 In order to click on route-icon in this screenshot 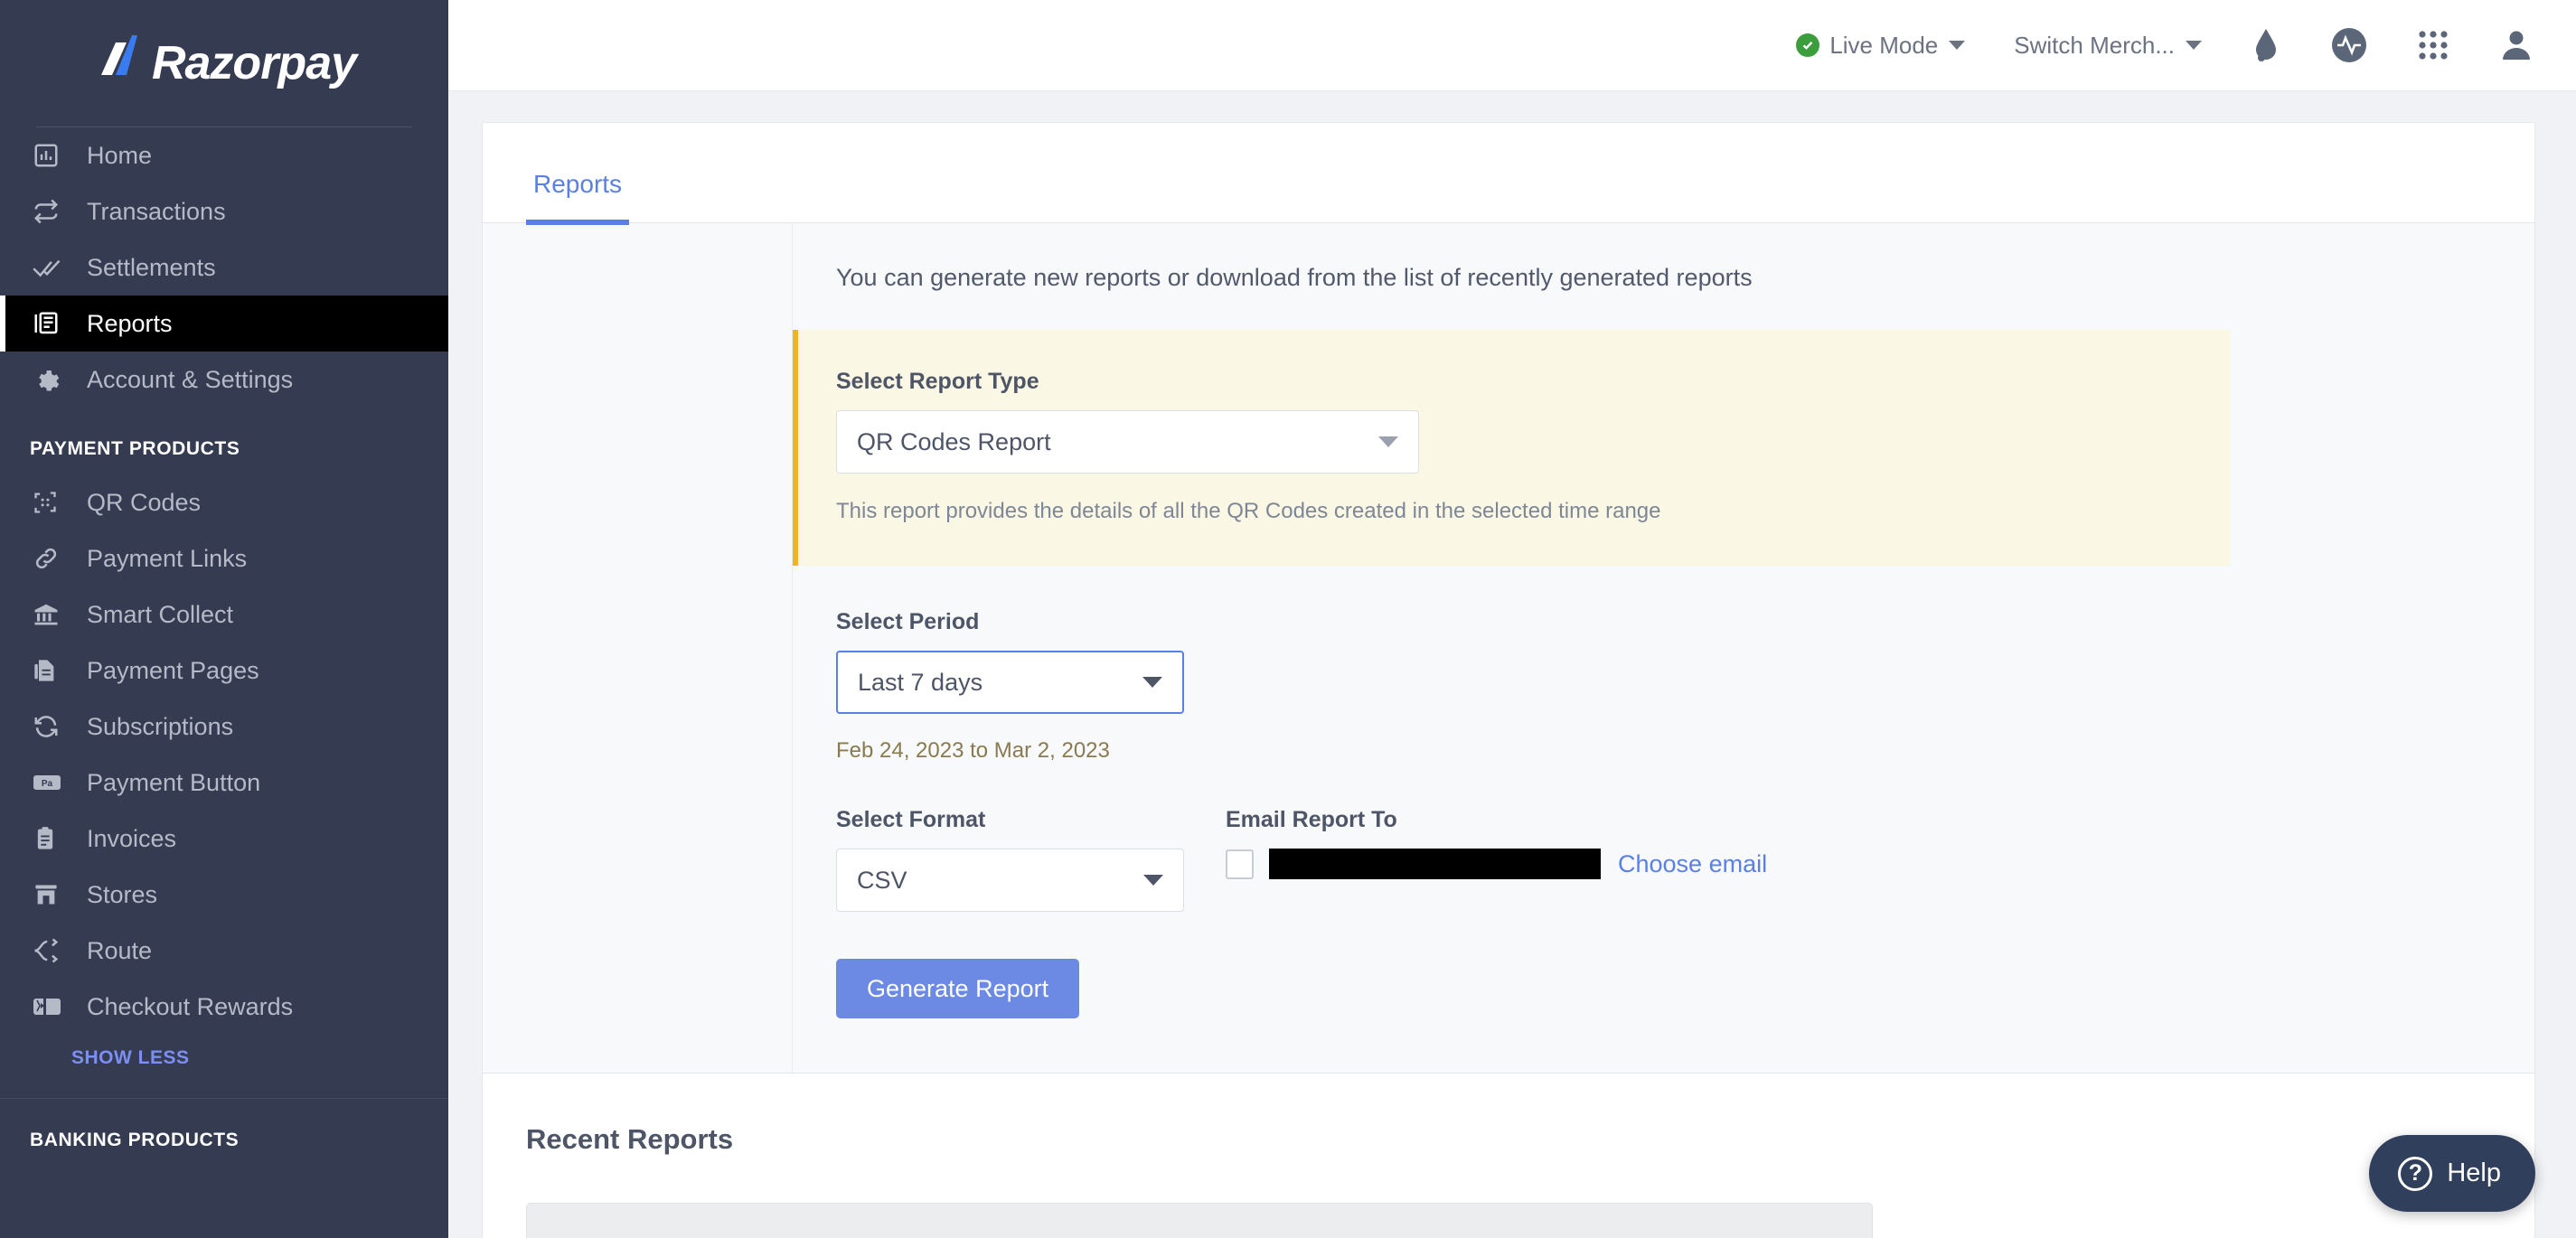, I will do `click(51, 950)`.